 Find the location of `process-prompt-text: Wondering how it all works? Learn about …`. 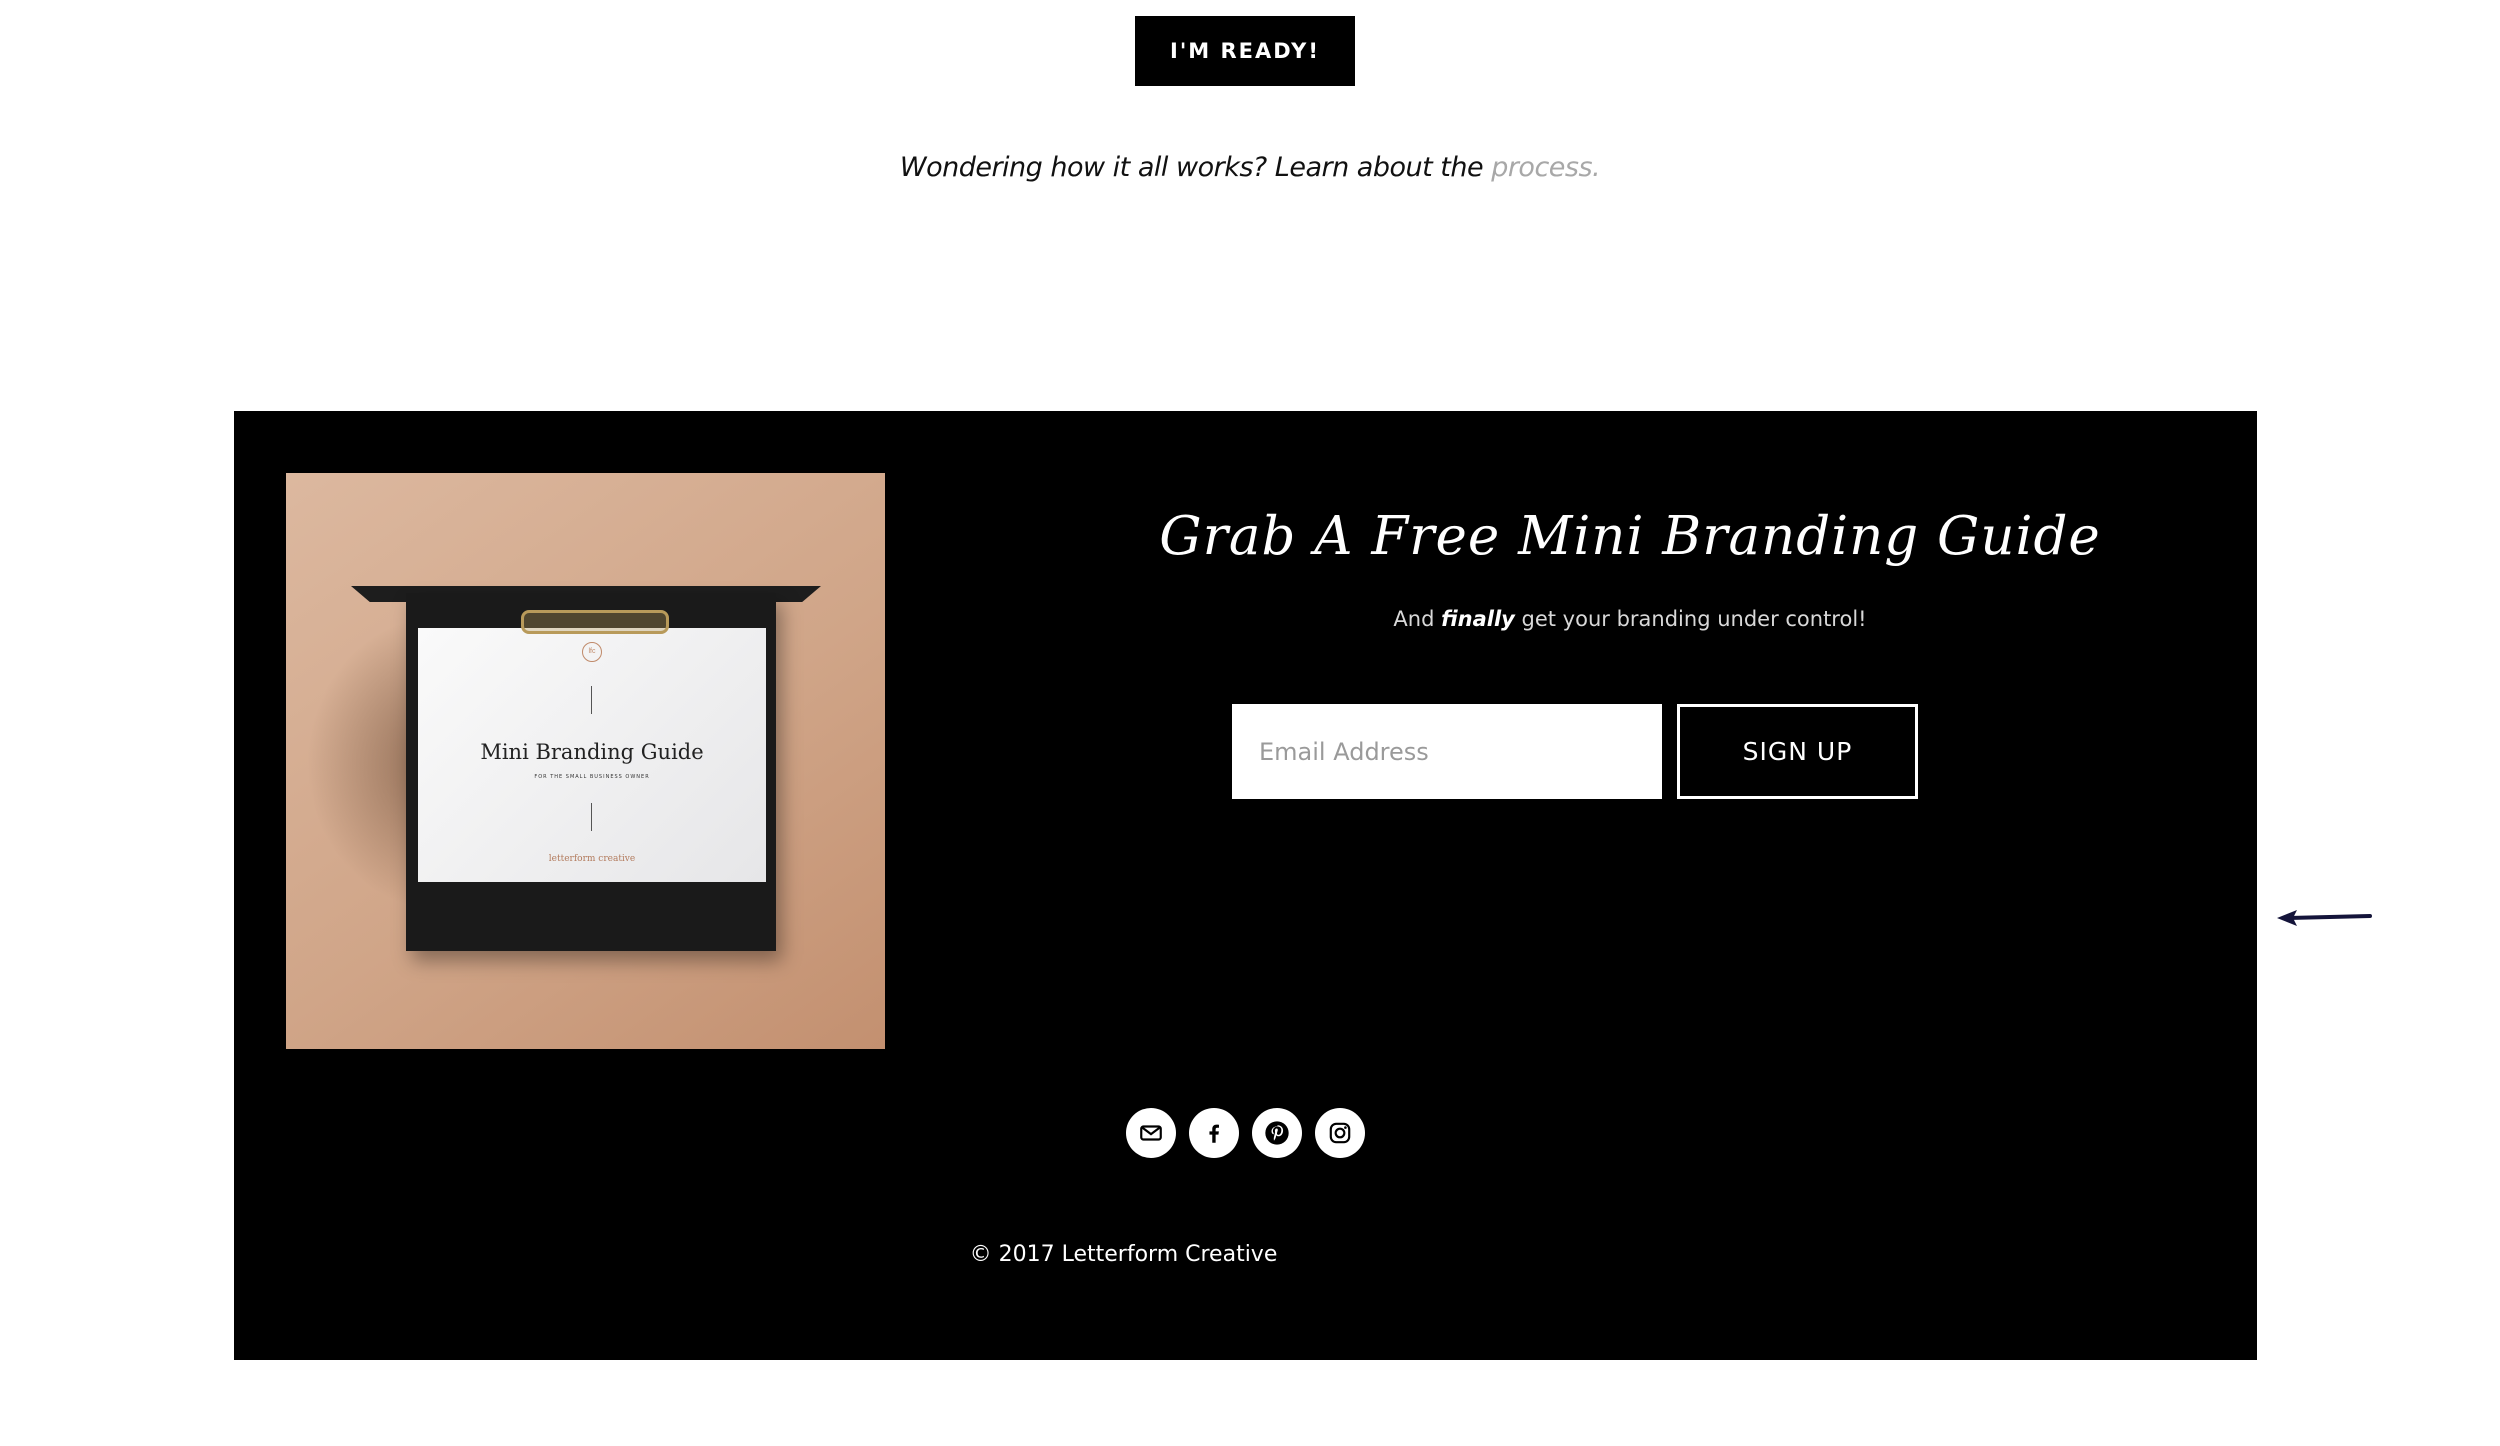

process-prompt-text: Wondering how it all works? Learn about … is located at coordinates (1195, 167).